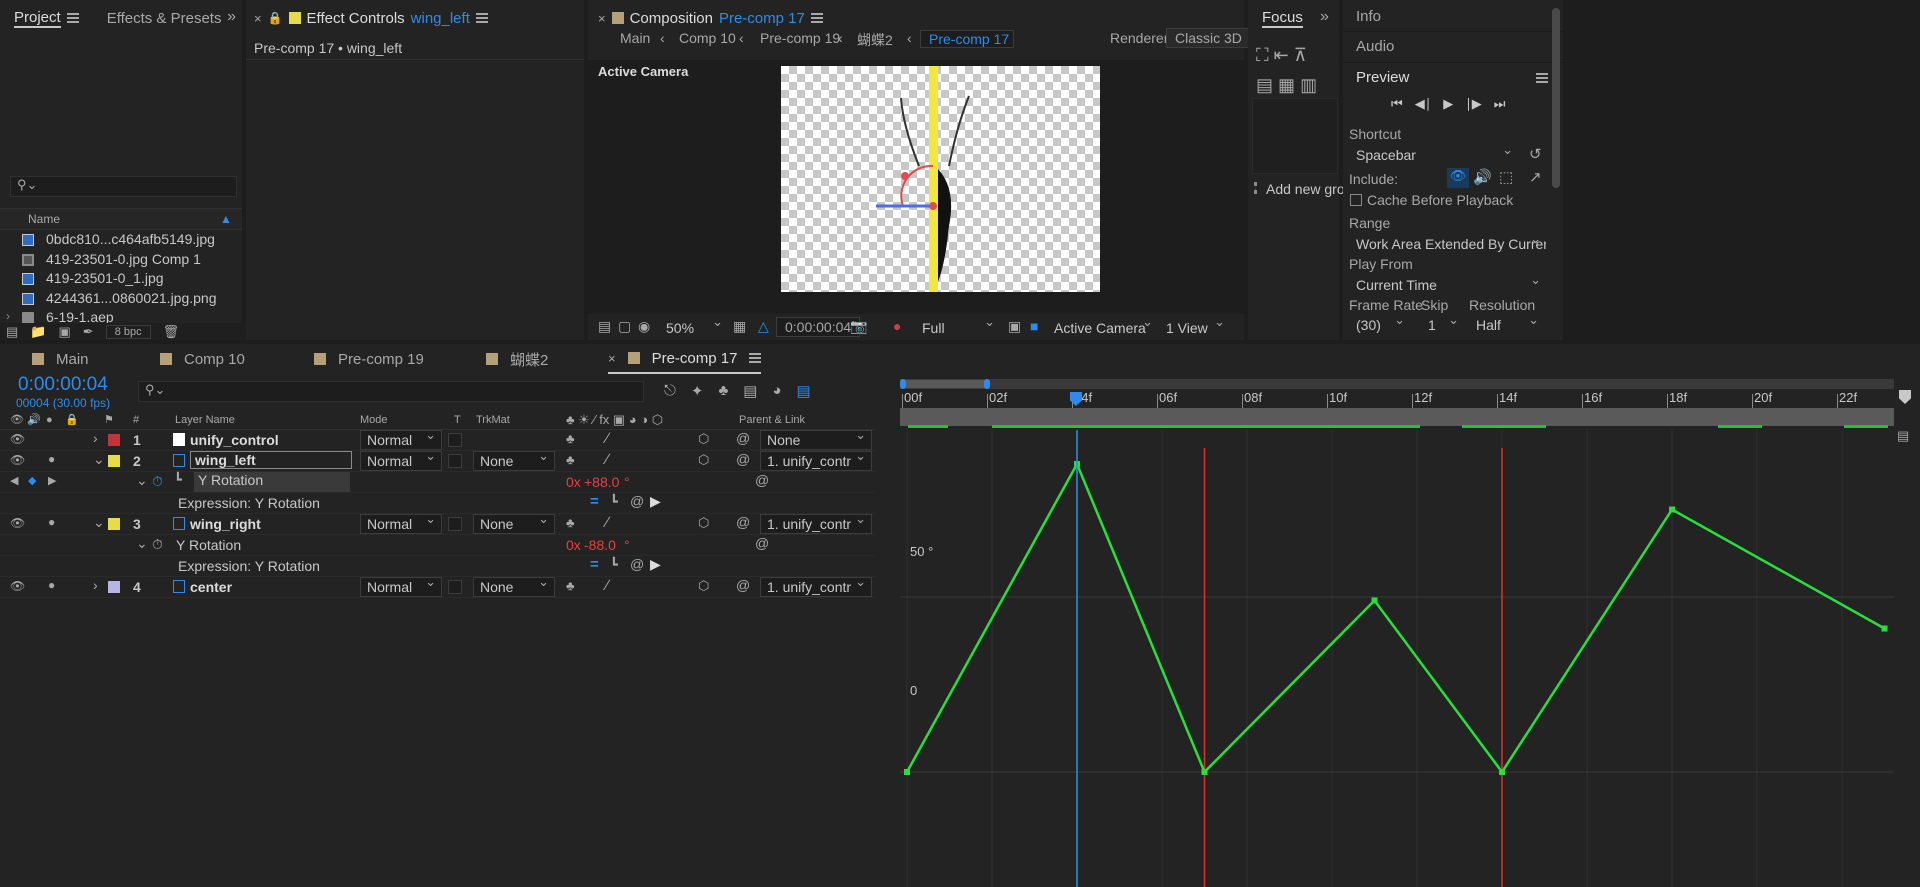 The width and height of the screenshot is (1920, 887). What do you see at coordinates (44, 219) in the screenshot?
I see `column-name: Name` at bounding box center [44, 219].